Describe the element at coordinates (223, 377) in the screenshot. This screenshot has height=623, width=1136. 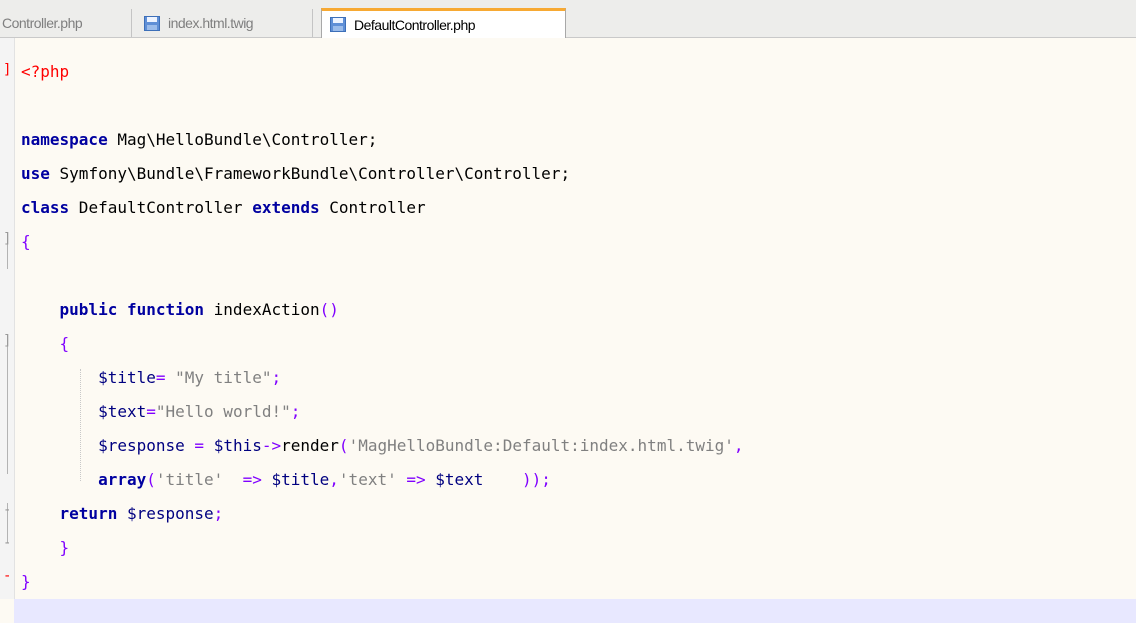
I see `string: "My title"` at that location.